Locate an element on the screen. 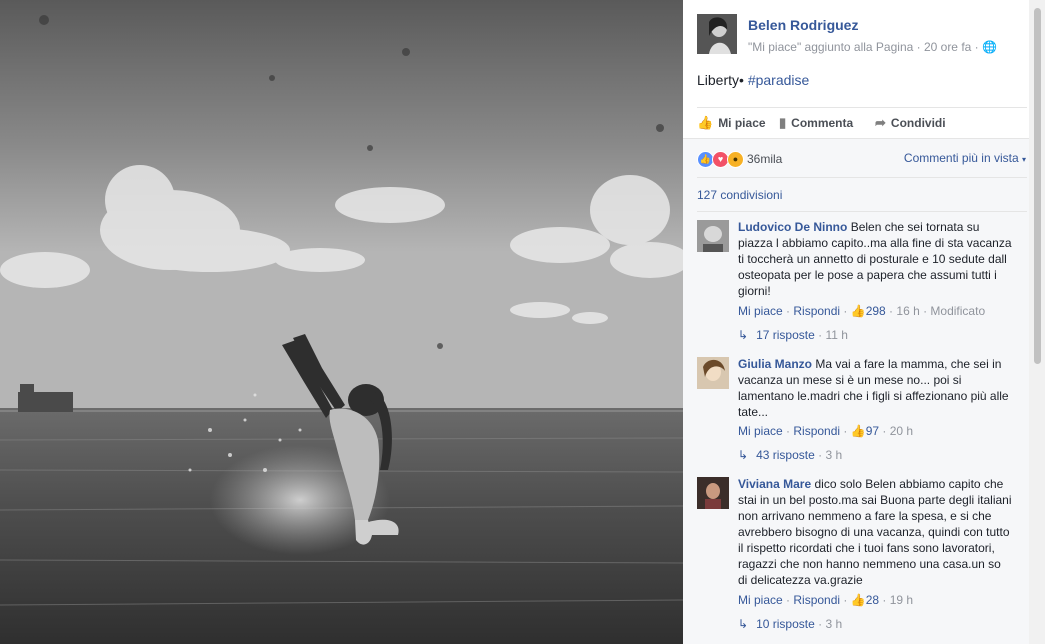 The width and height of the screenshot is (1045, 644). comment-time: 19 h is located at coordinates (901, 600).